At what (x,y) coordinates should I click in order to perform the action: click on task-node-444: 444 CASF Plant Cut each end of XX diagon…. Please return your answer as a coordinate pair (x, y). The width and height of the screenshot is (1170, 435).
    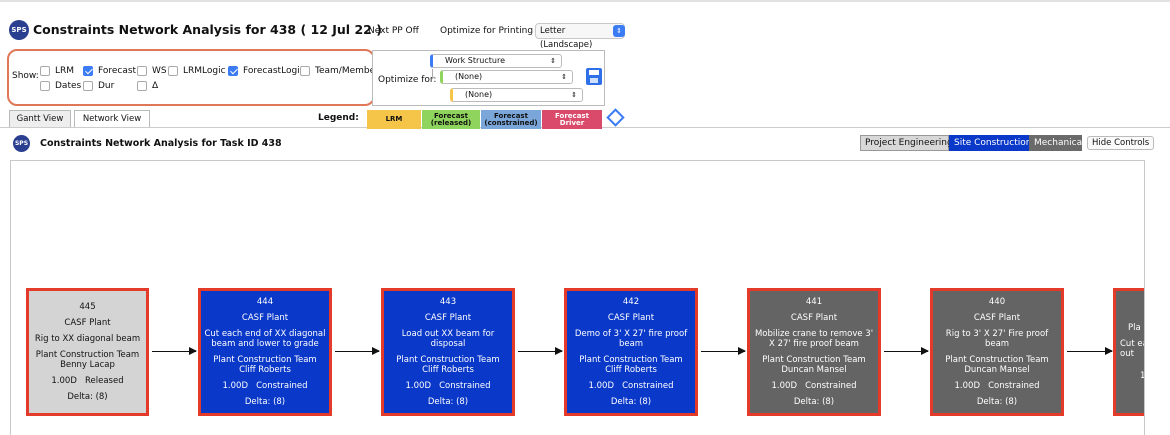
    Looking at the image, I should click on (265, 352).